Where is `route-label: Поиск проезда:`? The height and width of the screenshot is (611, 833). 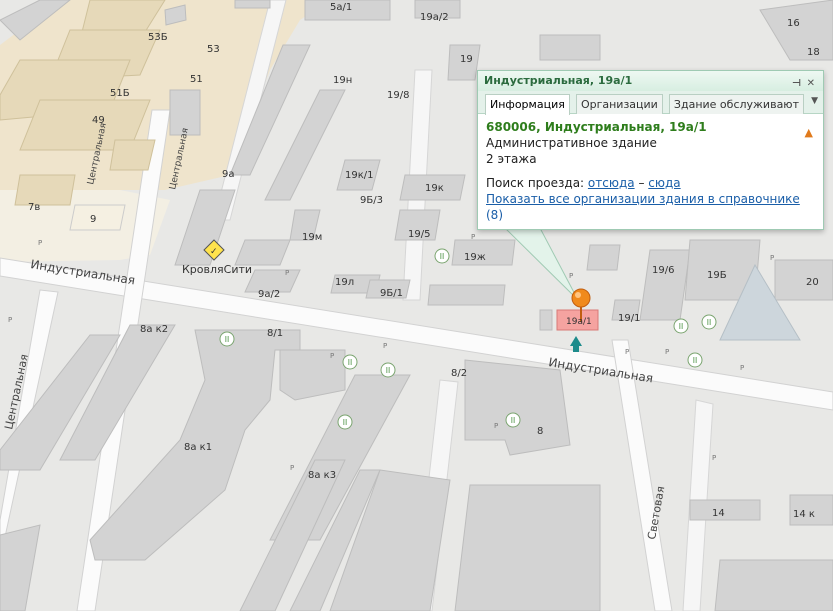 route-label: Поиск проезда: is located at coordinates (535, 183).